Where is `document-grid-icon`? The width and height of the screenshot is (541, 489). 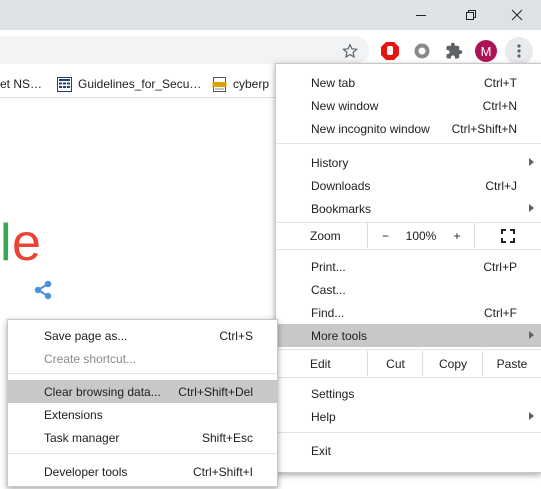 document-grid-icon is located at coordinates (64, 84).